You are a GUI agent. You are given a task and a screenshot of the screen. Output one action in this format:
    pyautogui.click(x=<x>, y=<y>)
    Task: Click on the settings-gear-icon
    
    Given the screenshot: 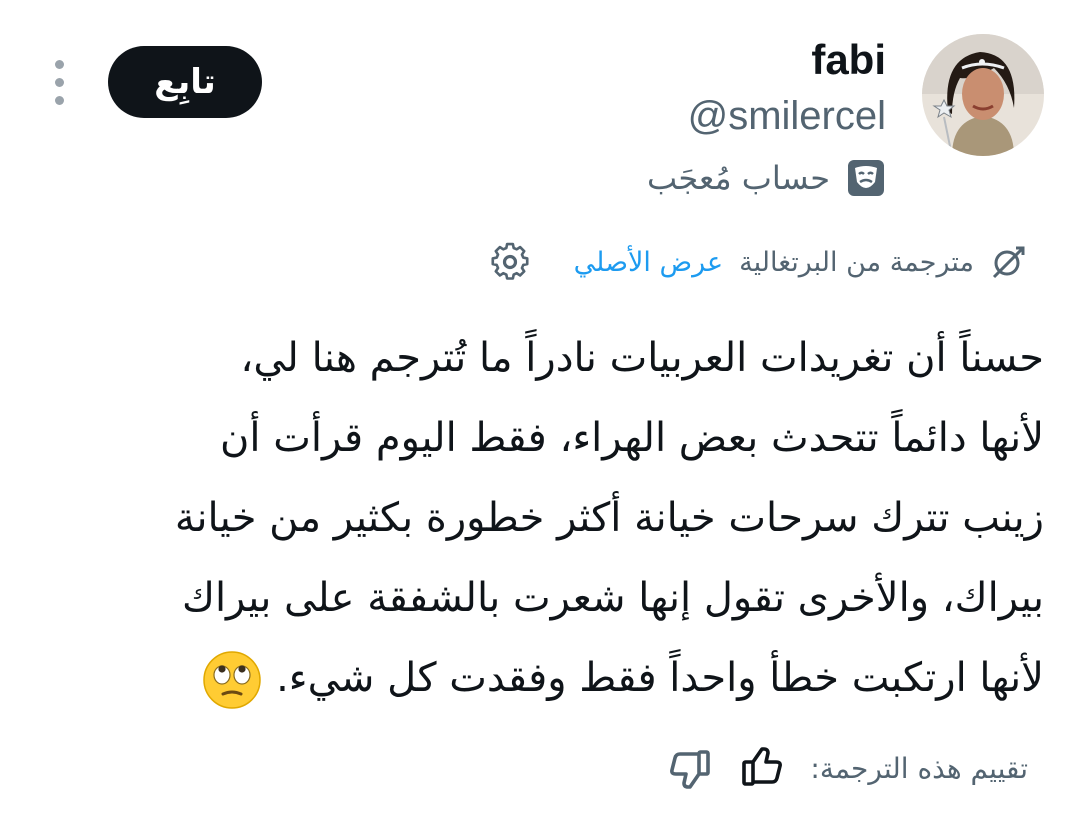 What is the action you would take?
    pyautogui.click(x=510, y=262)
    